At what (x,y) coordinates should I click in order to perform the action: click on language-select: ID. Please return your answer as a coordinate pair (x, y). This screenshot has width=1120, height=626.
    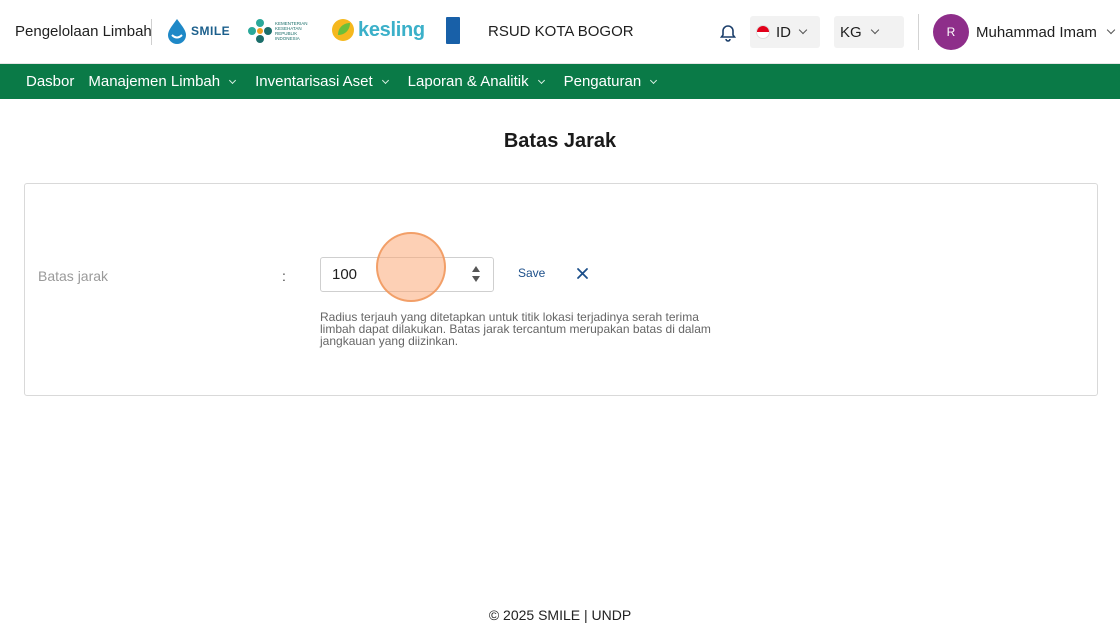
    Looking at the image, I should click on (785, 32).